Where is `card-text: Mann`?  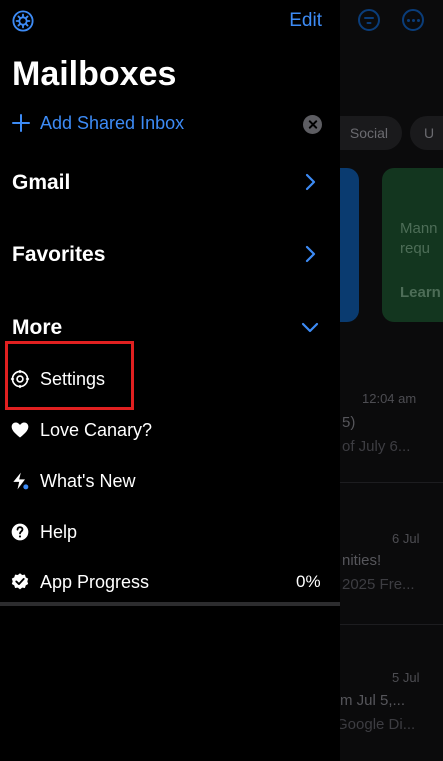 card-text: Mann is located at coordinates (419, 228).